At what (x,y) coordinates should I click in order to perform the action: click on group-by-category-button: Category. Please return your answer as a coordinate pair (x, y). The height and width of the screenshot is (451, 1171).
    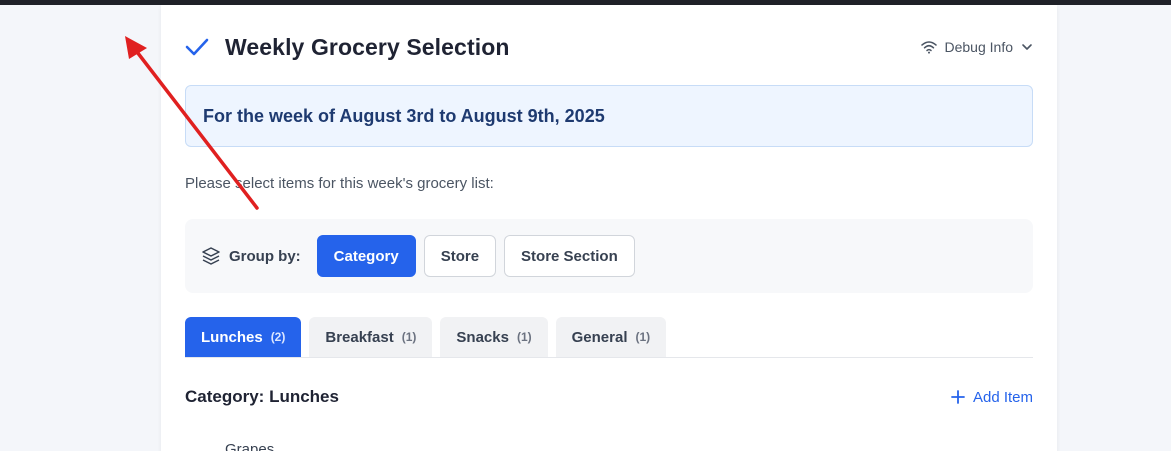
    Looking at the image, I should click on (366, 256).